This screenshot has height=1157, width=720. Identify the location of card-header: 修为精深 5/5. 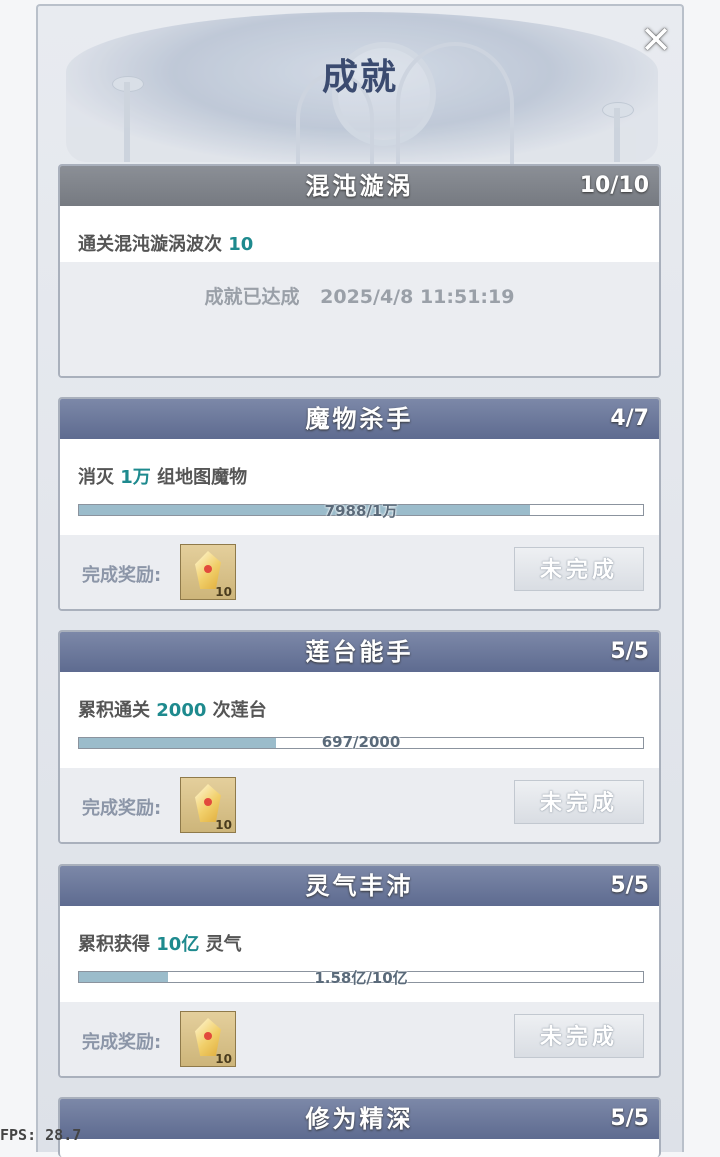
(359, 1119).